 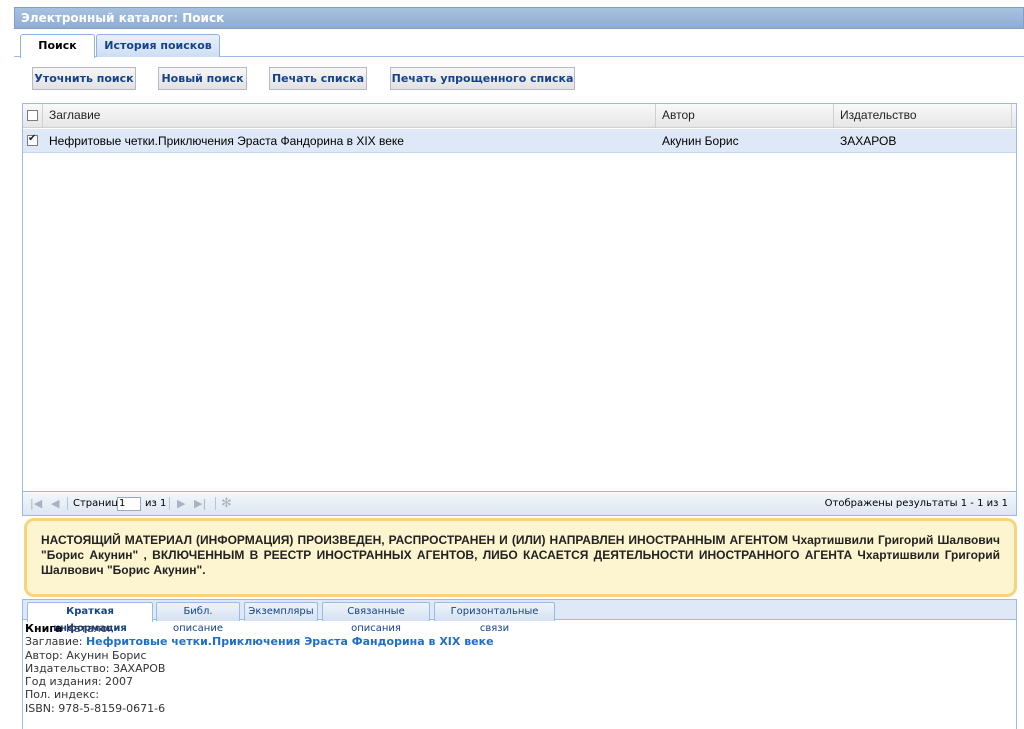 What do you see at coordinates (84, 78) in the screenshot?
I see `refine-search-button: Уточнить поиск` at bounding box center [84, 78].